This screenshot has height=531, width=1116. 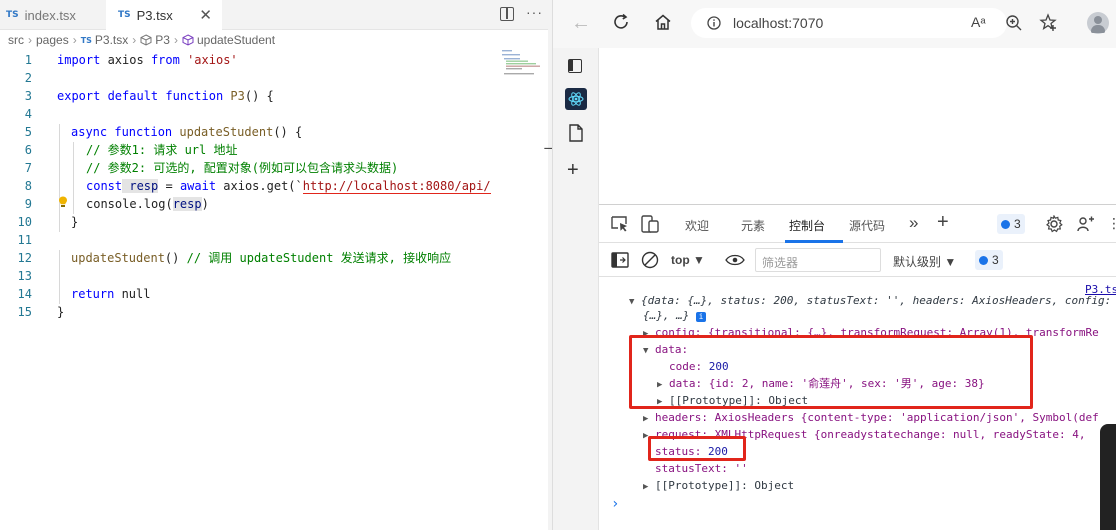 What do you see at coordinates (735, 260) in the screenshot?
I see `live-expression-eye-icon` at bounding box center [735, 260].